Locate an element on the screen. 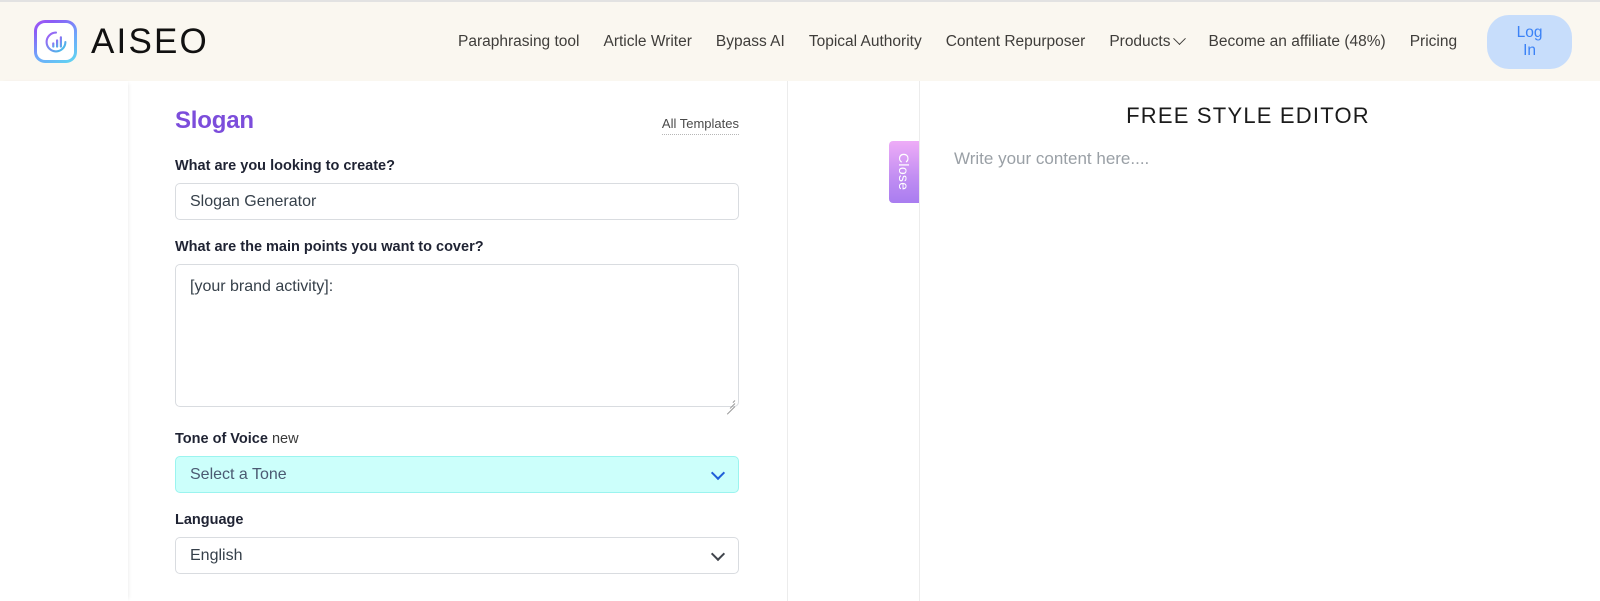 The image size is (1600, 601). field-label-tone-of-voice: Tone of Voice new is located at coordinates (457, 439).